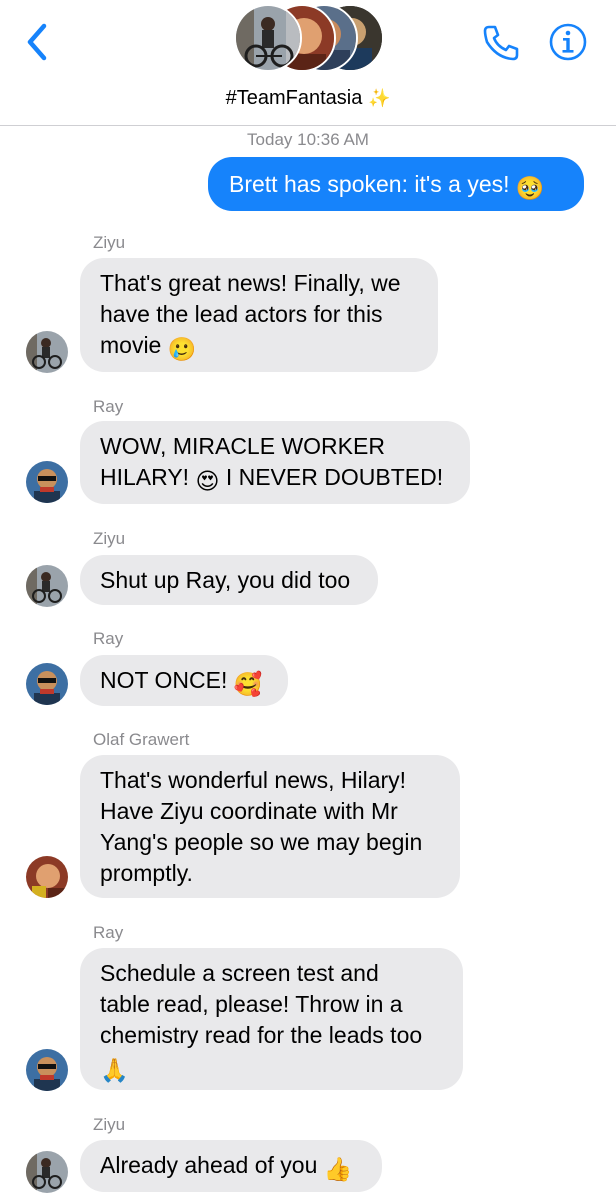 The height and width of the screenshot is (1200, 616). I want to click on sender-name: Olaf Grawert, so click(141, 739).